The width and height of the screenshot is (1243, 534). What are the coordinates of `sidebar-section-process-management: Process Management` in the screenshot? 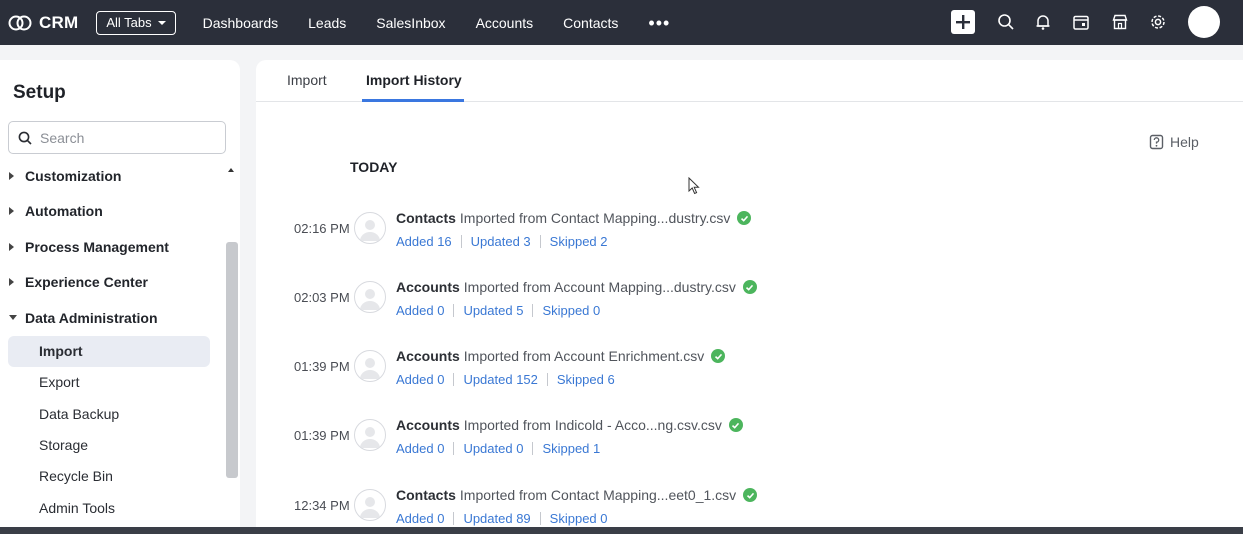 It's located at (111, 247).